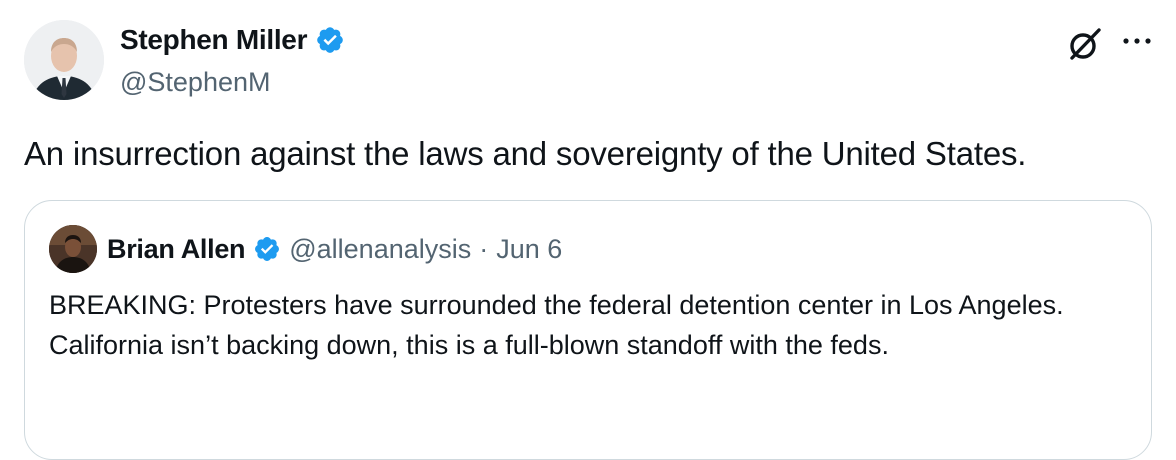 This screenshot has width=1176, height=460. I want to click on quoted-author-handle: @allenanalysis, so click(380, 249).